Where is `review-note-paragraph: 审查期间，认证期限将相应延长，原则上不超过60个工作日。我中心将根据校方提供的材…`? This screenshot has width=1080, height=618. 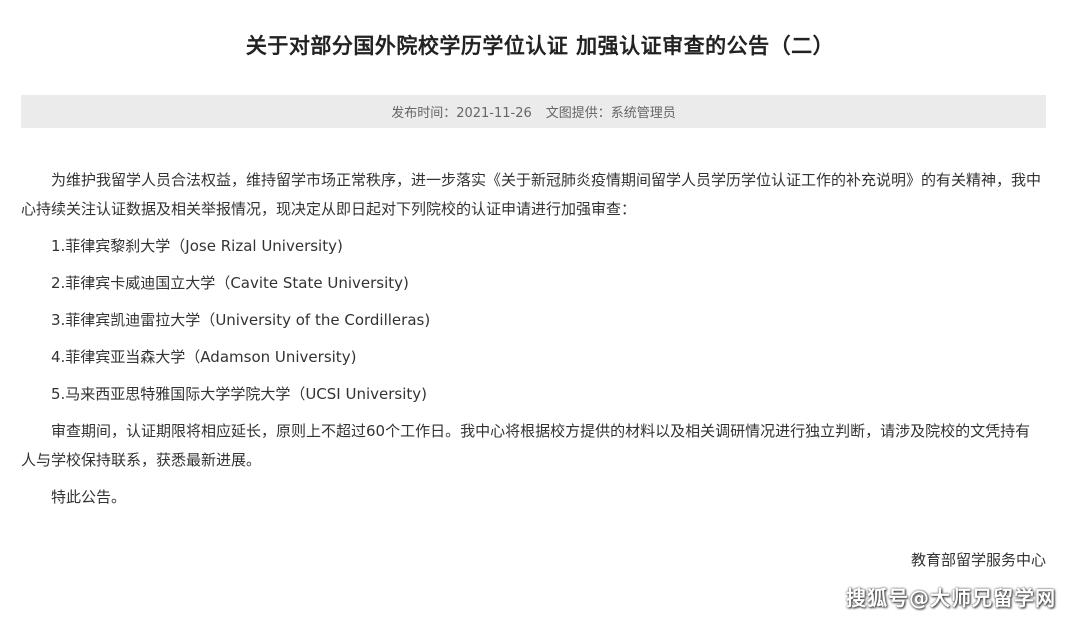
review-note-paragraph: 审查期间，认证期限将相应延长，原则上不超过60个工作日。我中心将根据校方提供的材… is located at coordinates (526, 445).